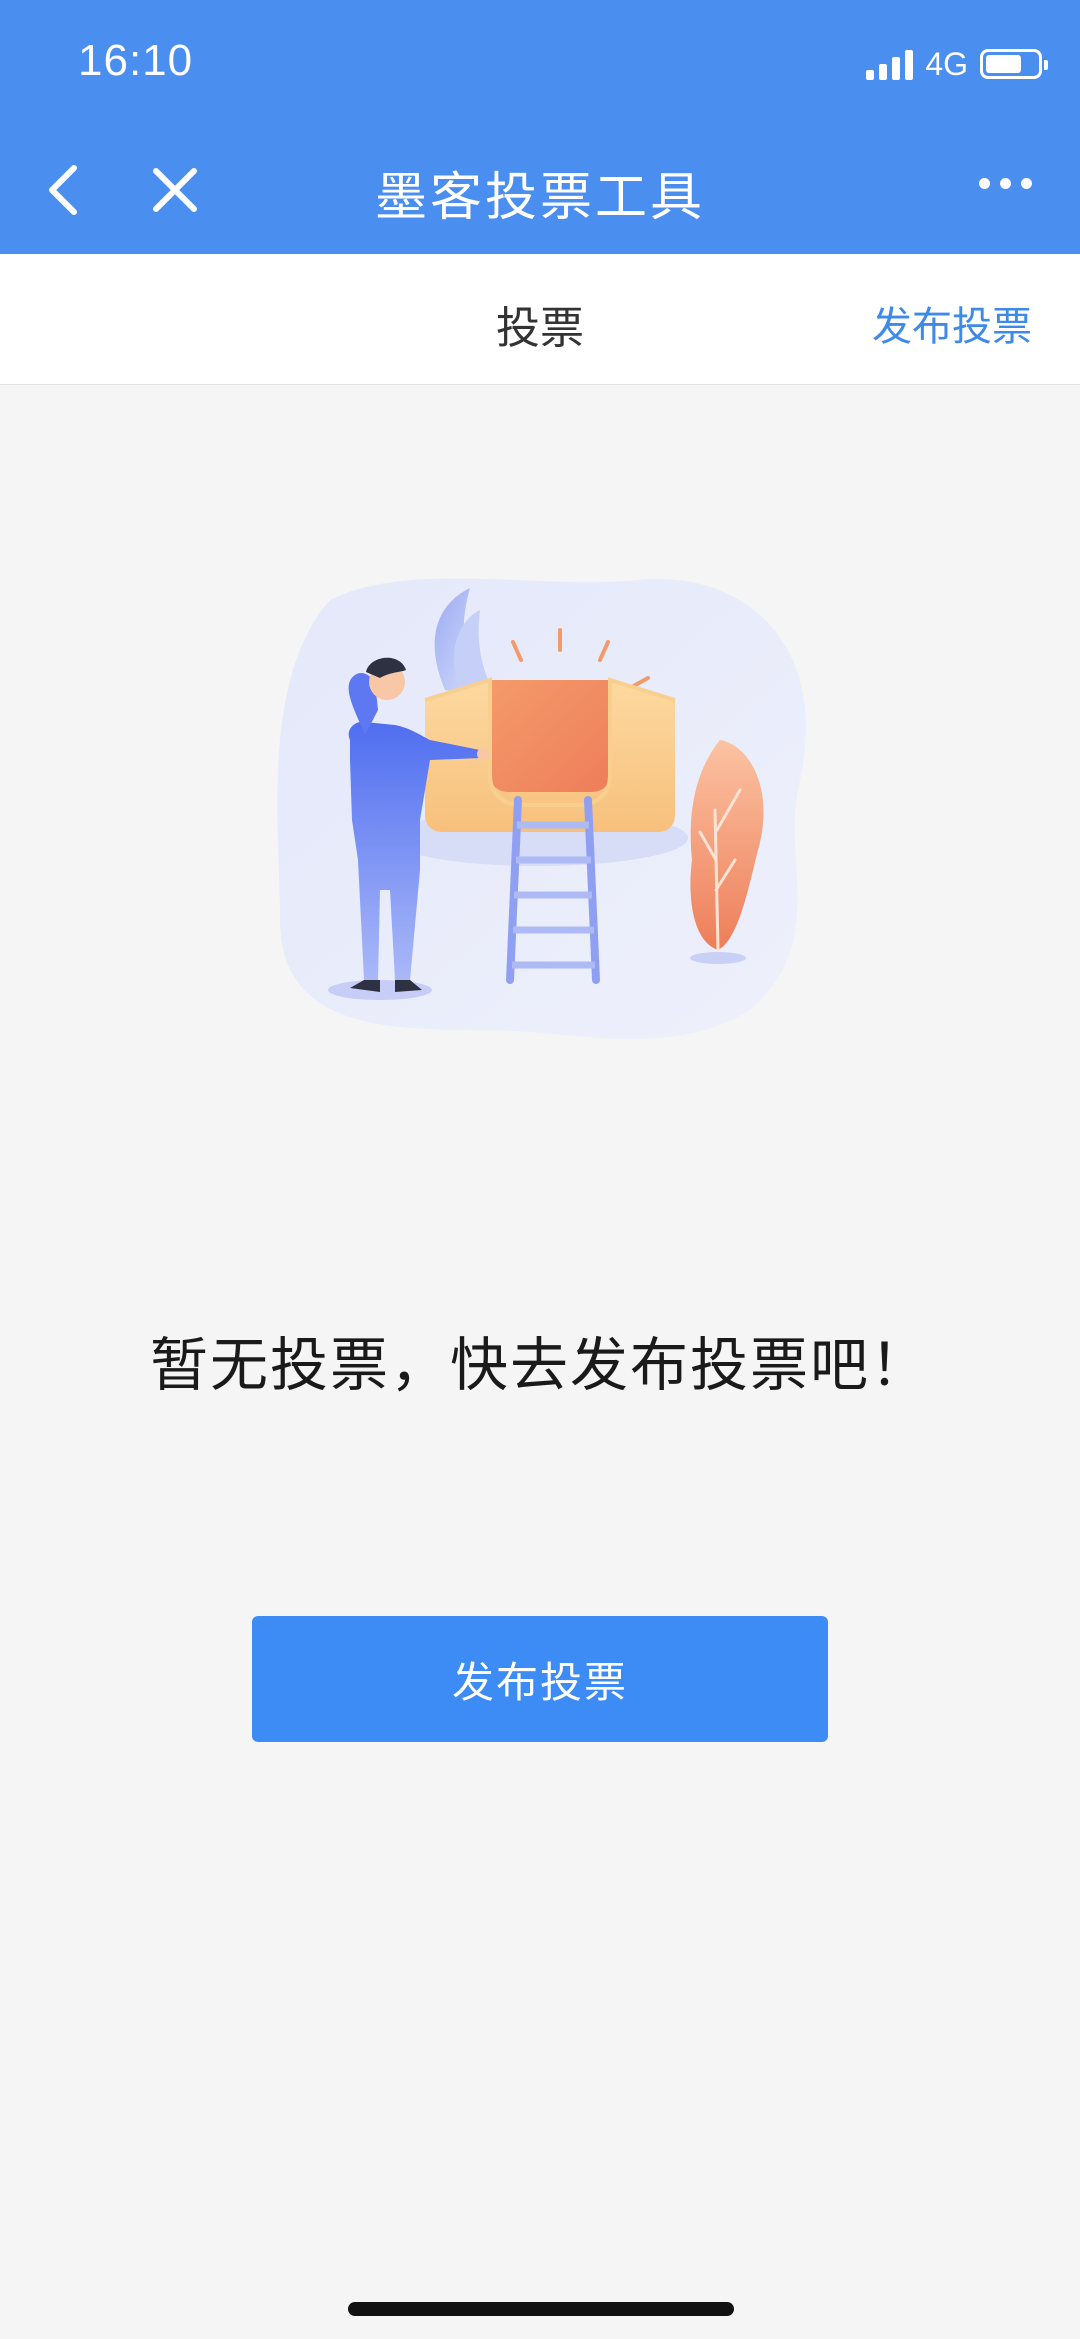 The width and height of the screenshot is (1080, 2339). Describe the element at coordinates (952, 323) in the screenshot. I see `publish-vote-link: 发布投票` at that location.